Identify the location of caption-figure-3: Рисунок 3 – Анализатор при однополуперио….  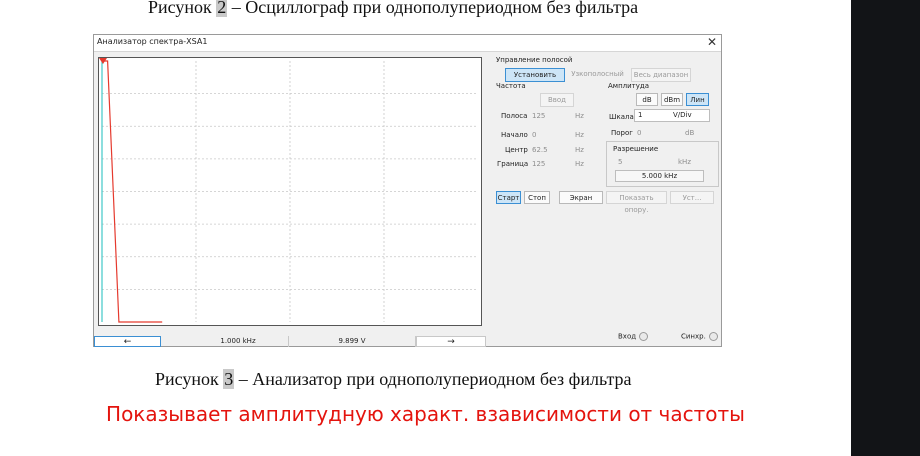
(393, 379).